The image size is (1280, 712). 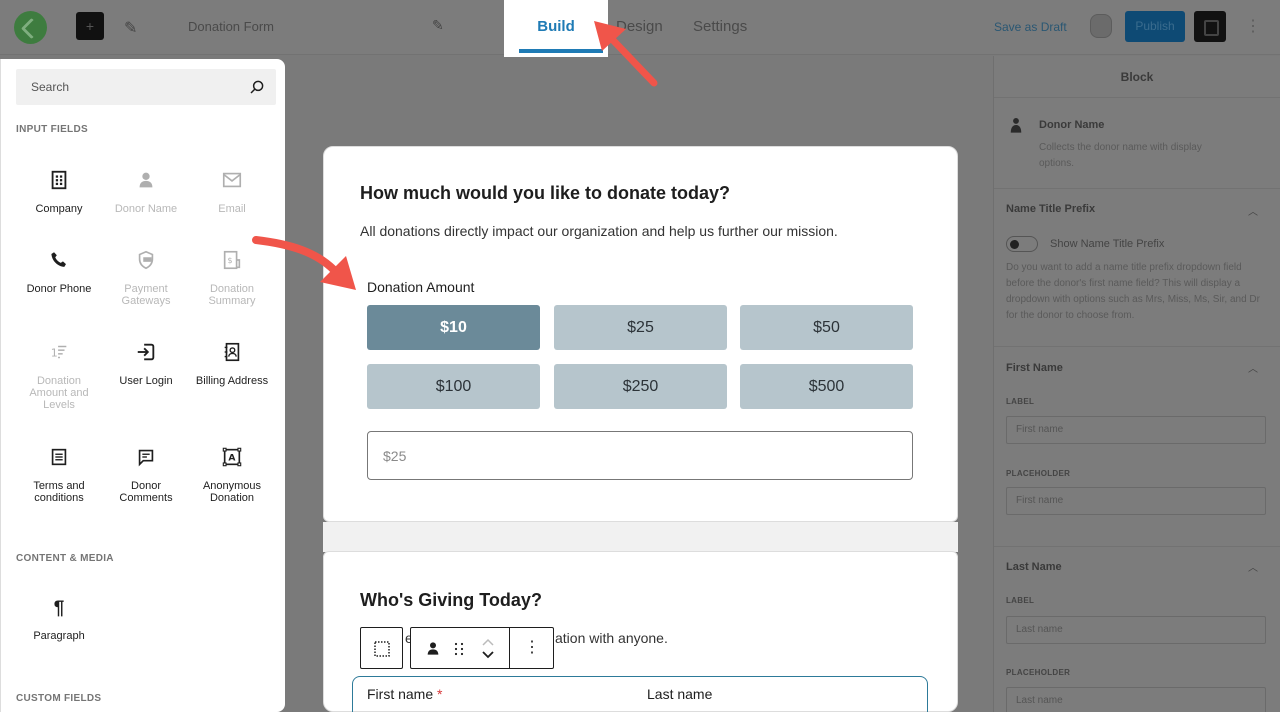 I want to click on input-value: Last name, so click(x=1039, y=700).